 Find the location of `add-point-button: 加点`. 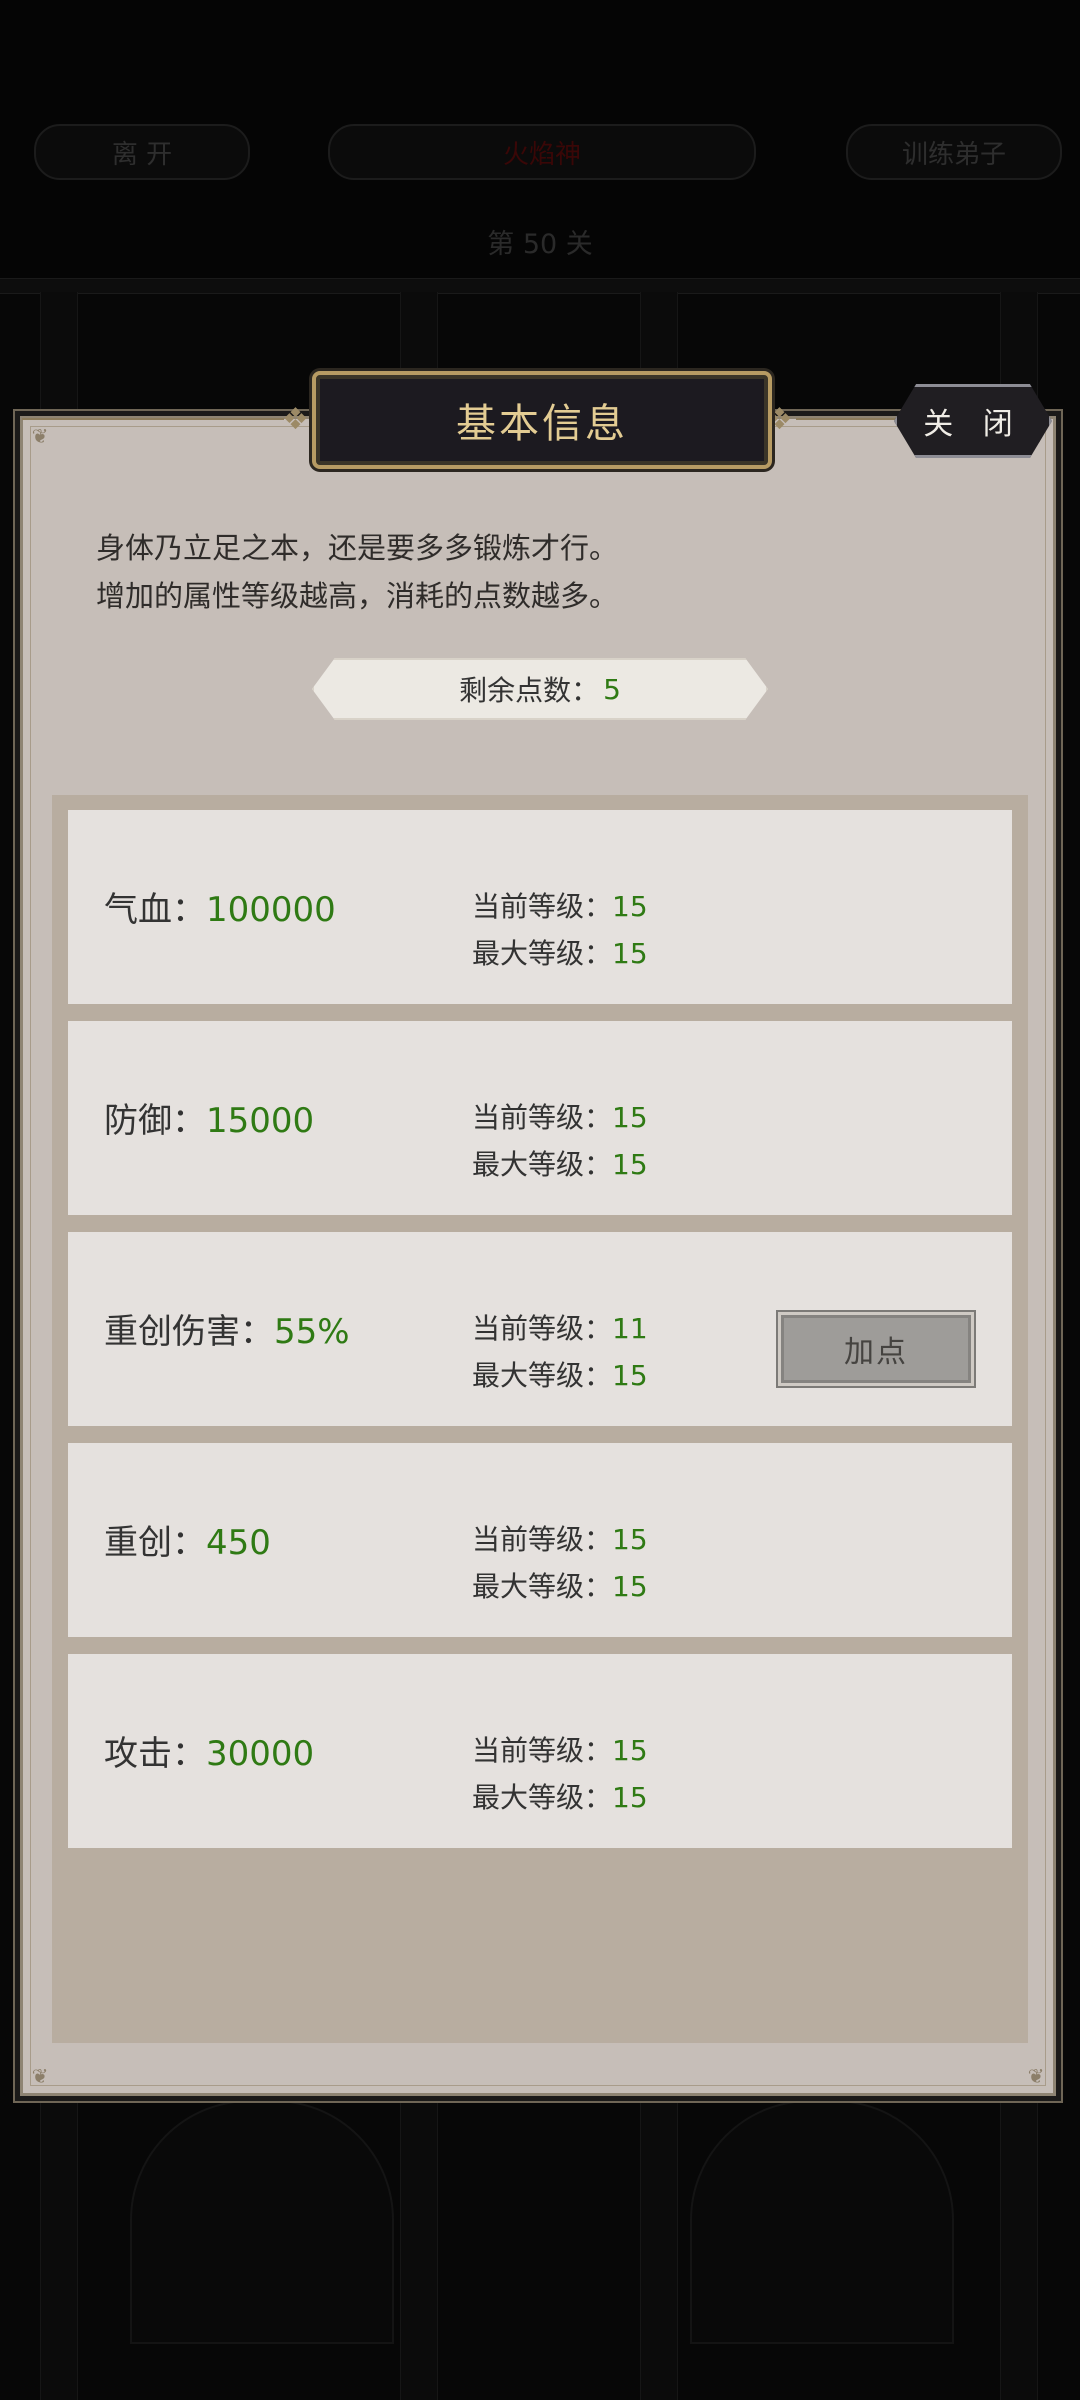

add-point-button: 加点 is located at coordinates (876, 1349).